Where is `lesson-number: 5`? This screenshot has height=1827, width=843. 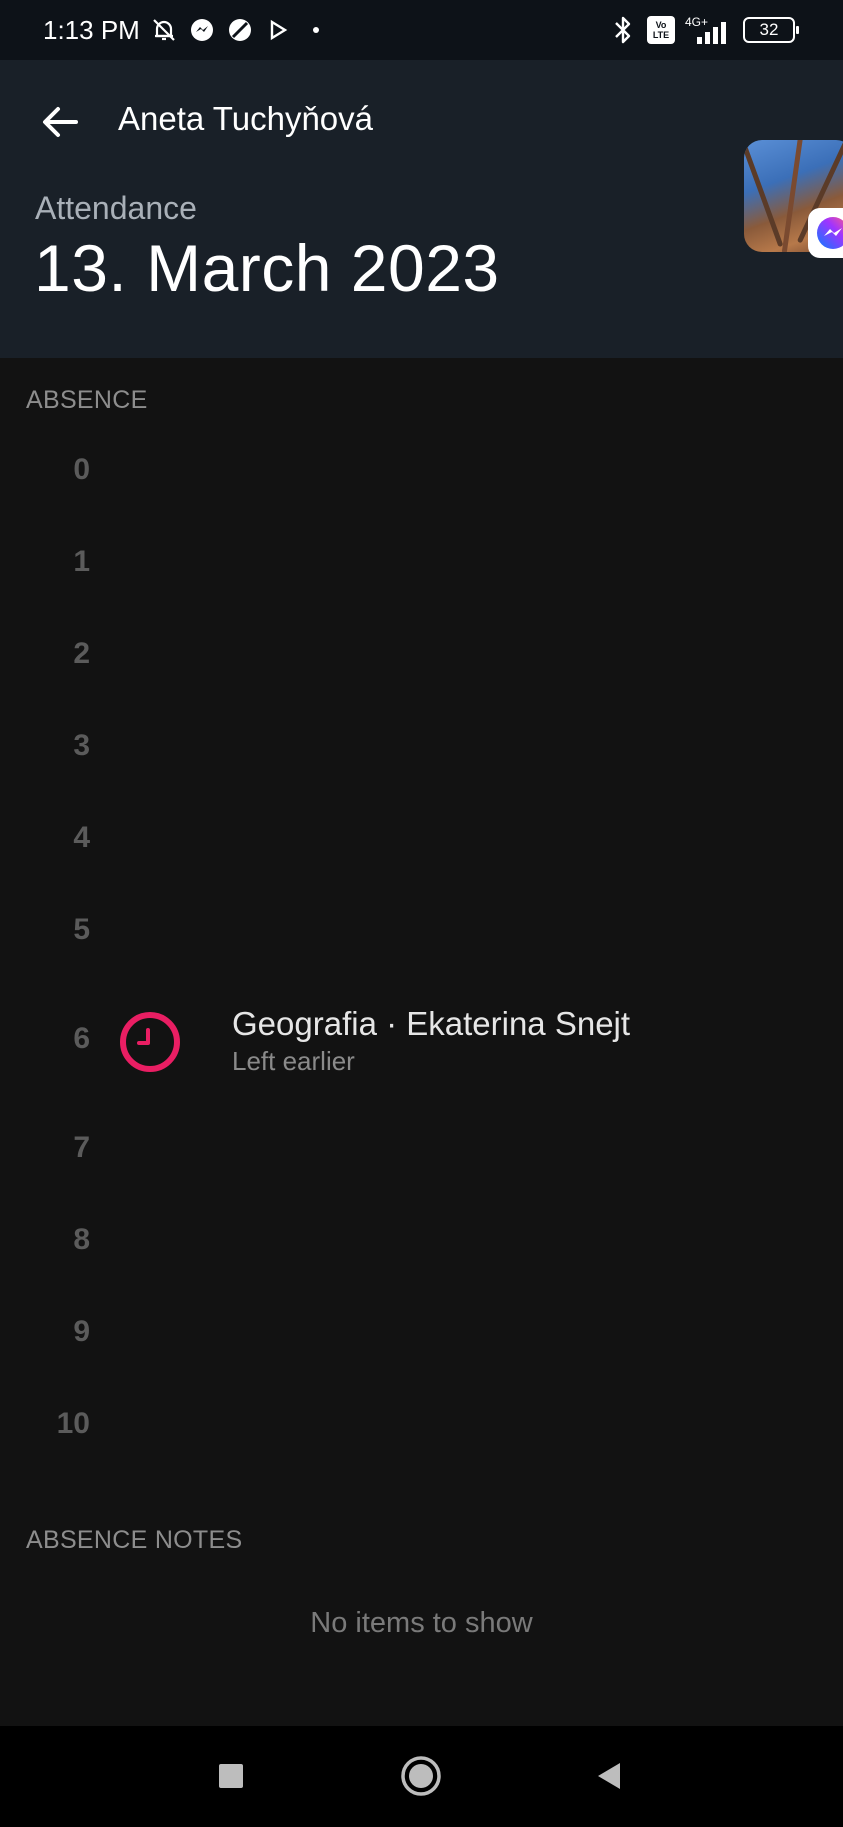
lesson-number: 5 is located at coordinates (81, 929).